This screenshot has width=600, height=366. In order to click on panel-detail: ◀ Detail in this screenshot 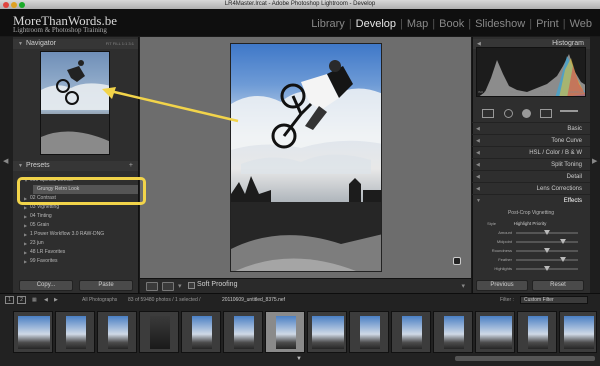, I will do `click(531, 176)`.